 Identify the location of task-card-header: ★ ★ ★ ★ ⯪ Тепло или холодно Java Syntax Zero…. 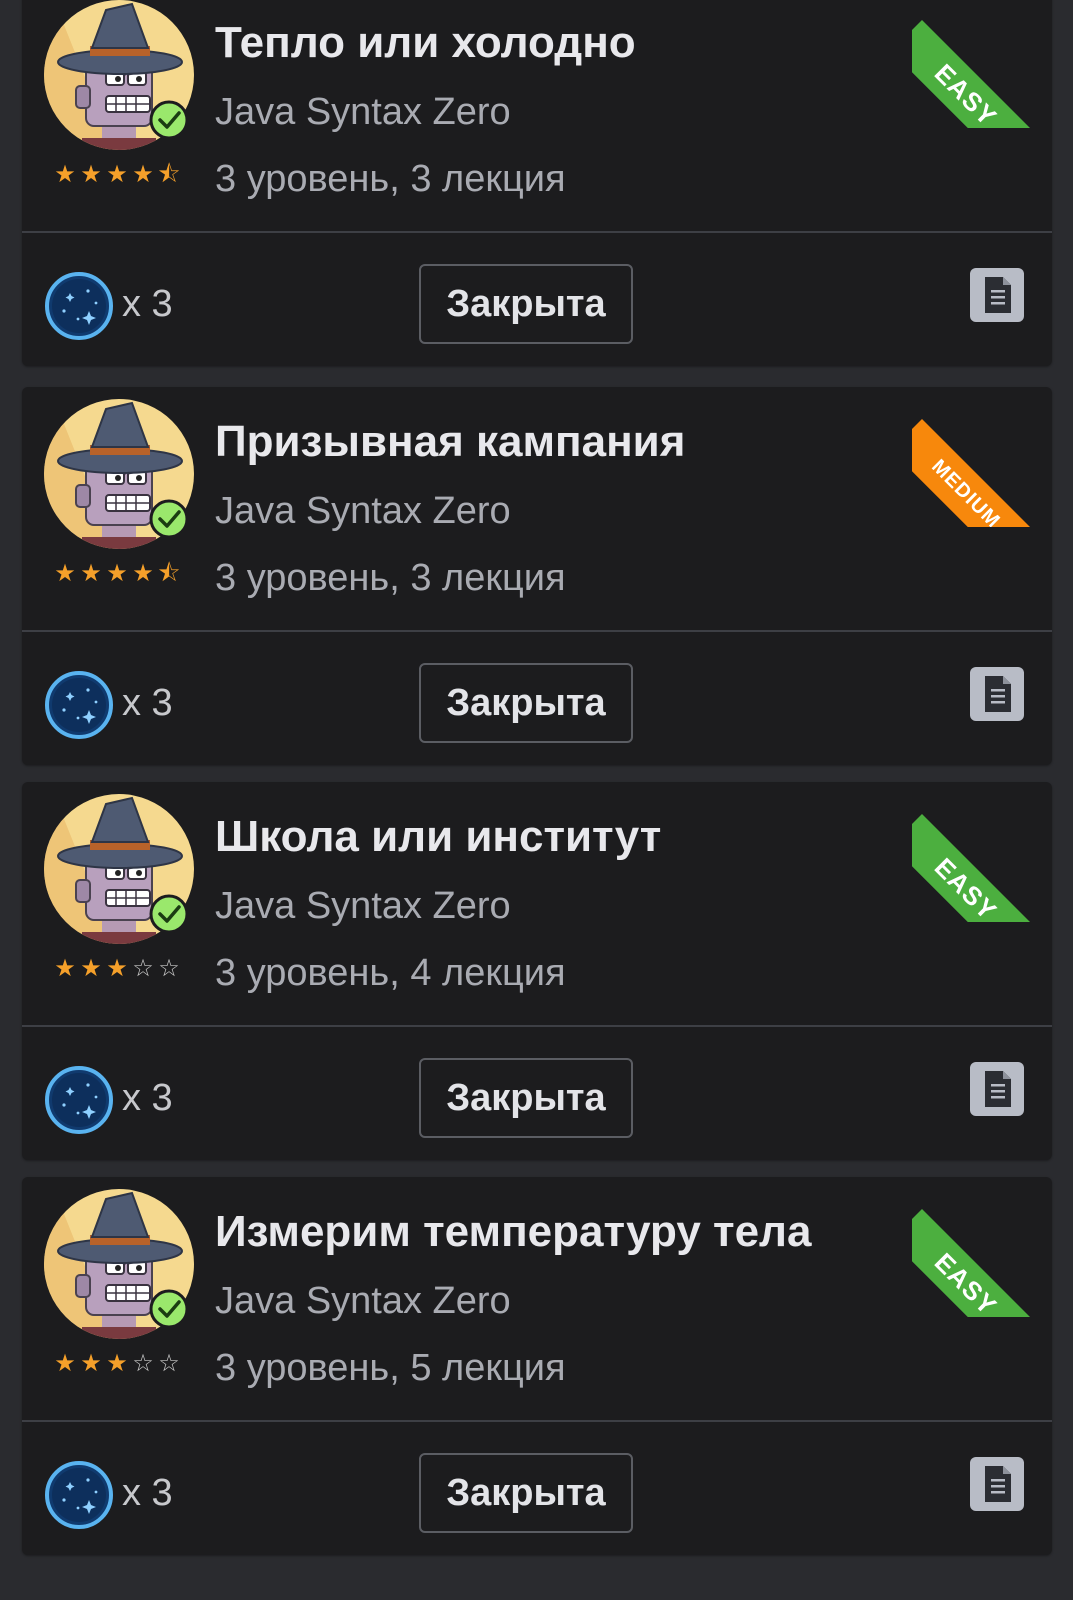
(537, 115).